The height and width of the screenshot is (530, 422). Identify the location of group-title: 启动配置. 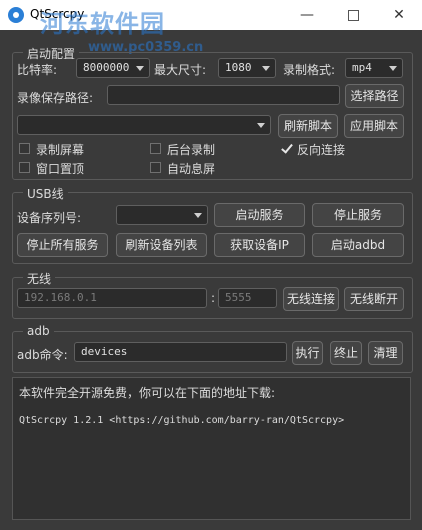
(51, 53).